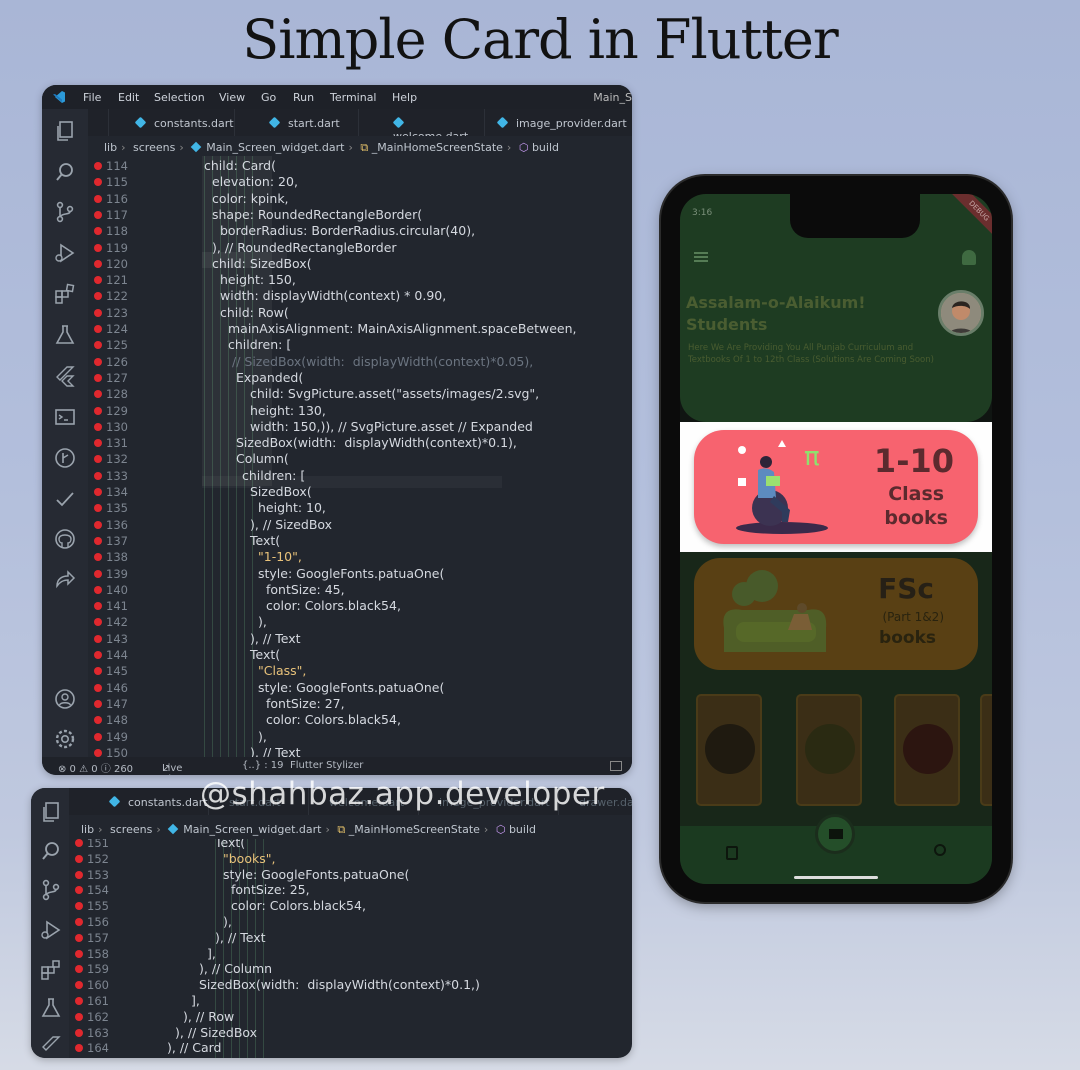 Image resolution: width=1080 pixels, height=1070 pixels. I want to click on github-icon, so click(65, 539).